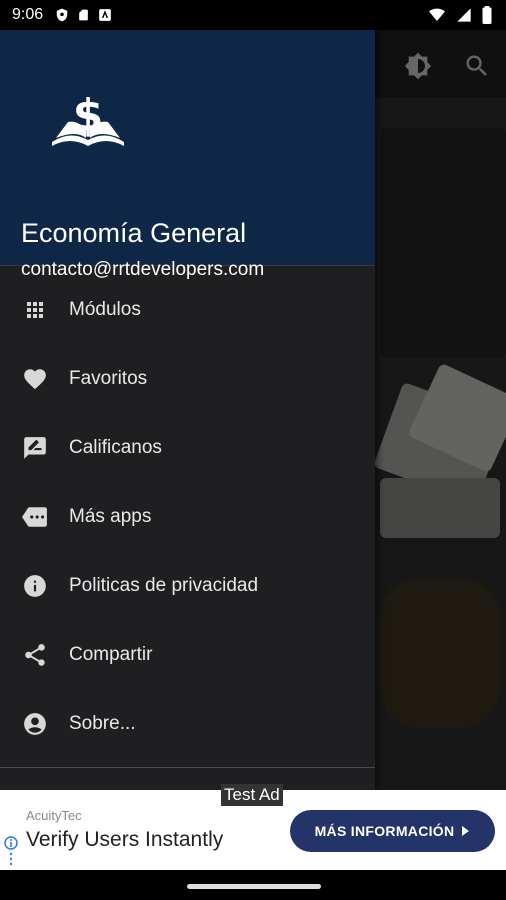 This screenshot has height=900, width=506. I want to click on menu-item-compartir: Compartir, so click(187, 654).